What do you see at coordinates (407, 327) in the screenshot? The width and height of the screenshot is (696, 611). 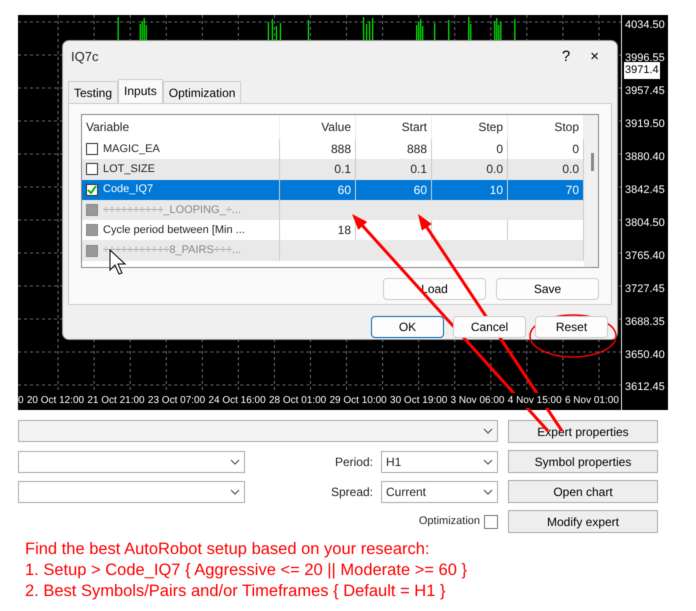 I see `dialog-button: OK` at bounding box center [407, 327].